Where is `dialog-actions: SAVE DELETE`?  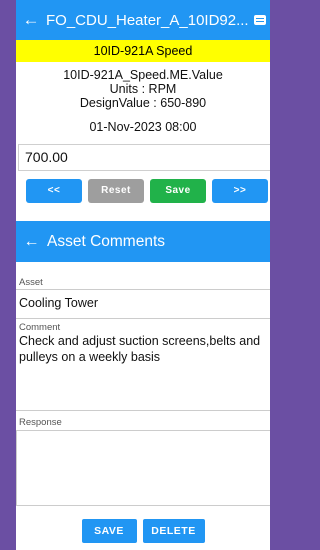
dialog-actions: SAVE DELETE is located at coordinates (143, 531).